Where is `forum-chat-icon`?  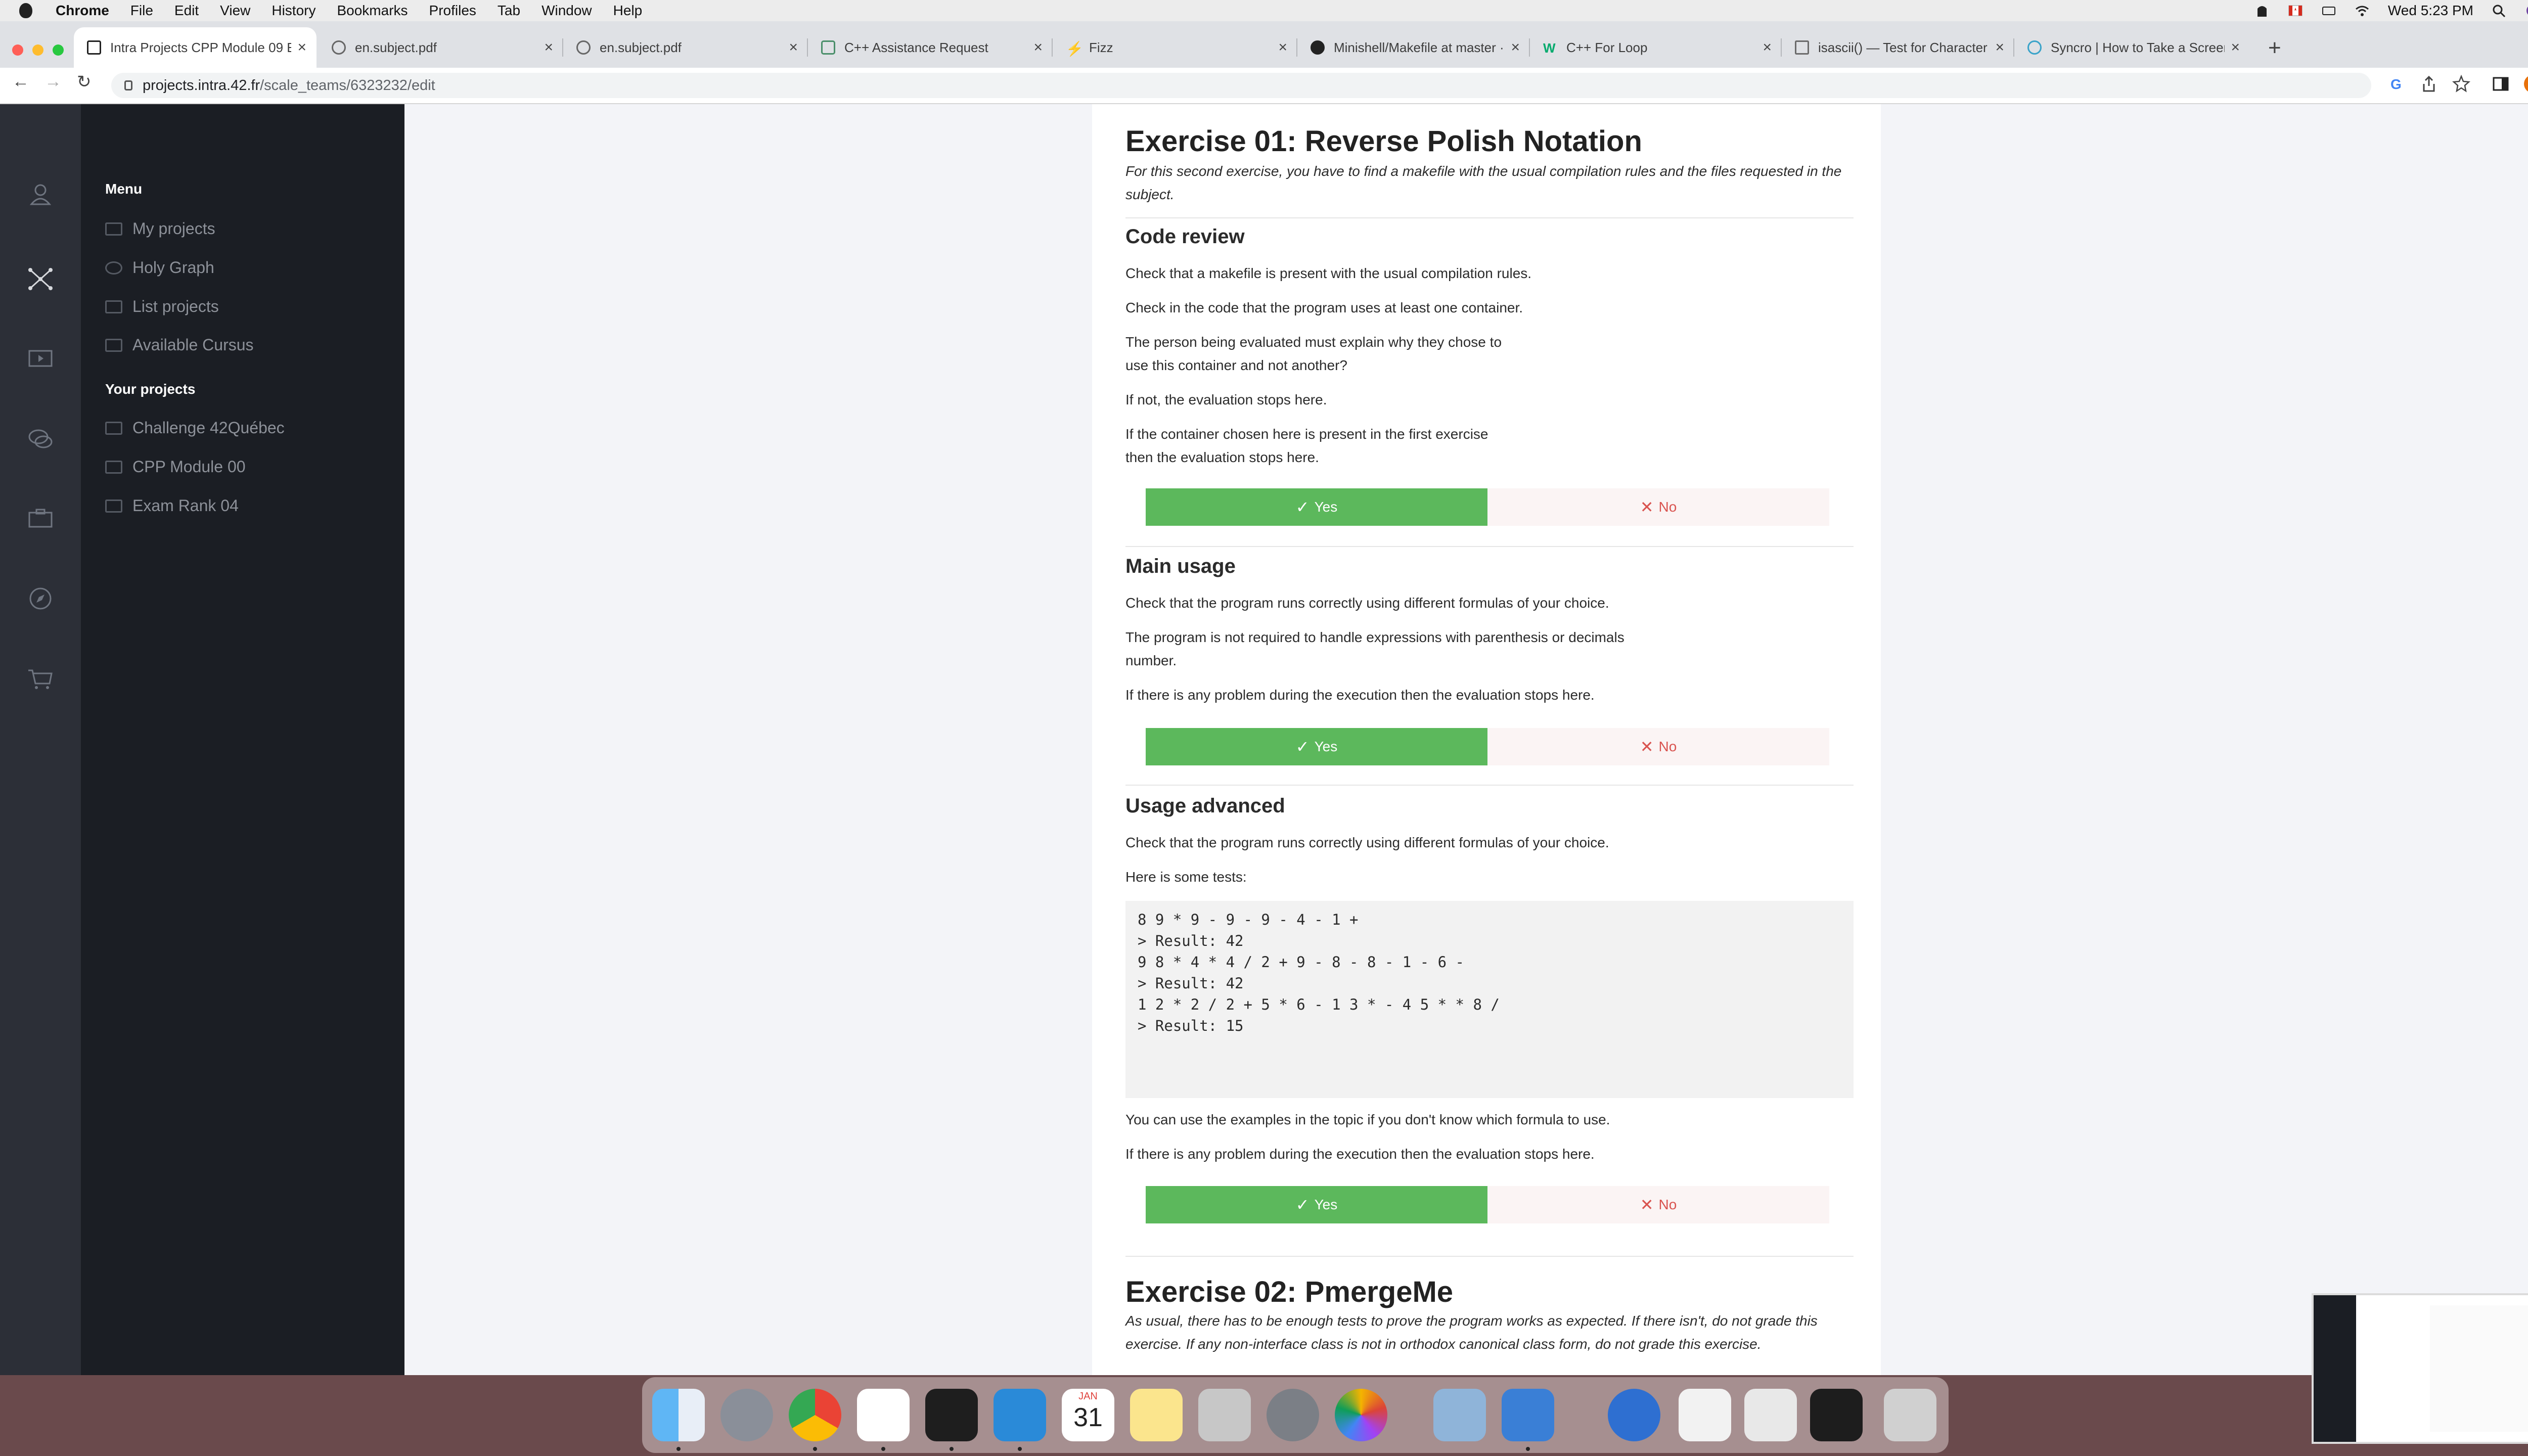 forum-chat-icon is located at coordinates (40, 439).